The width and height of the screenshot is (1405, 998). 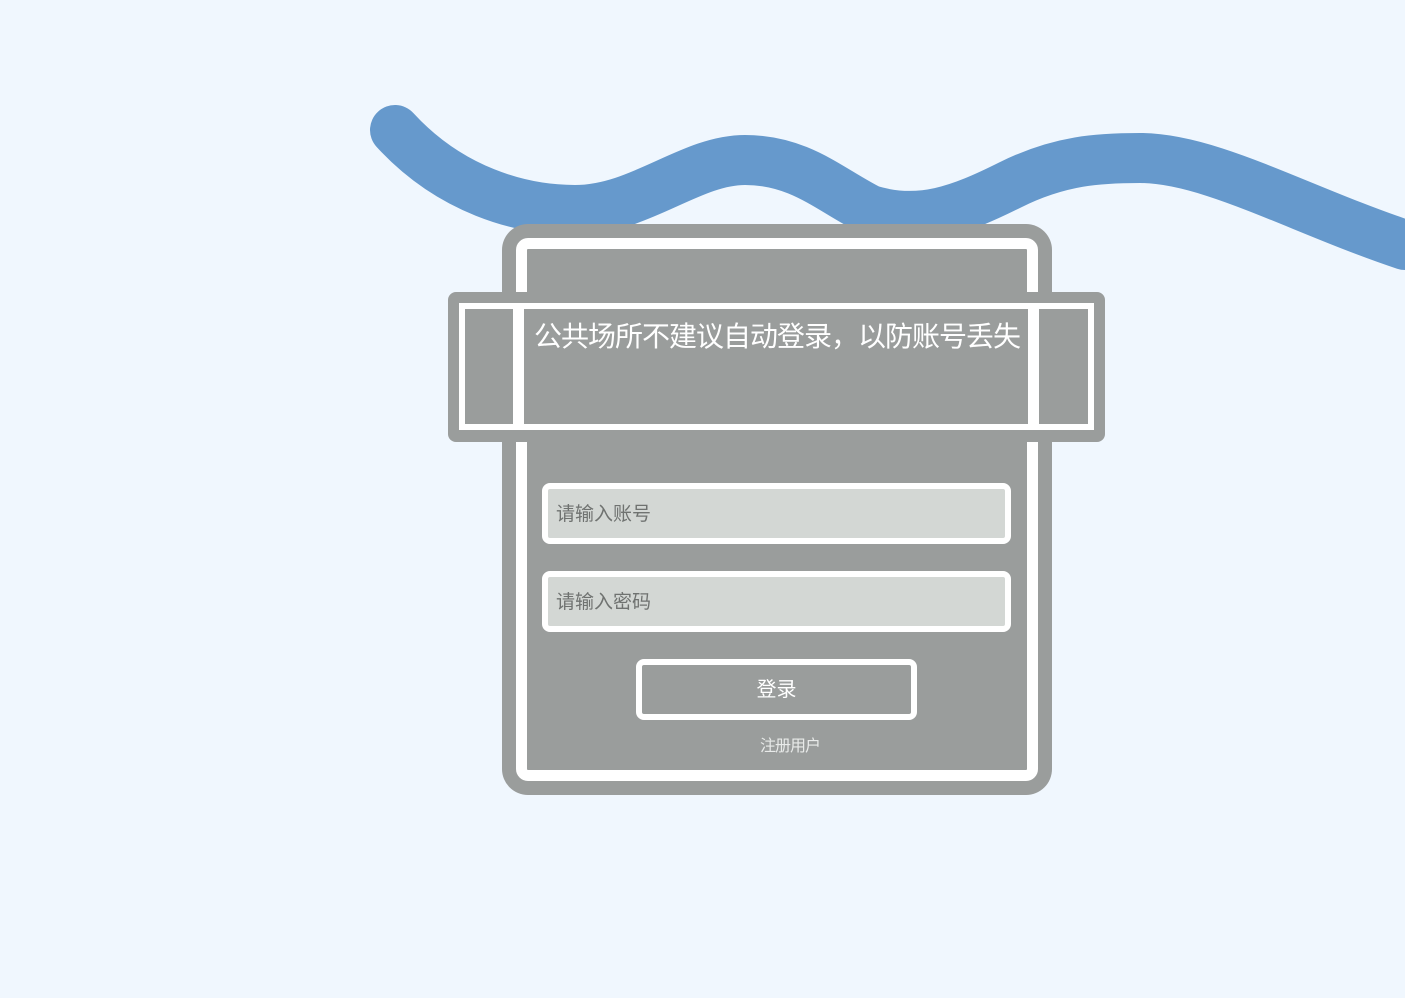 What do you see at coordinates (790, 744) in the screenshot?
I see `register-link: 注册用户` at bounding box center [790, 744].